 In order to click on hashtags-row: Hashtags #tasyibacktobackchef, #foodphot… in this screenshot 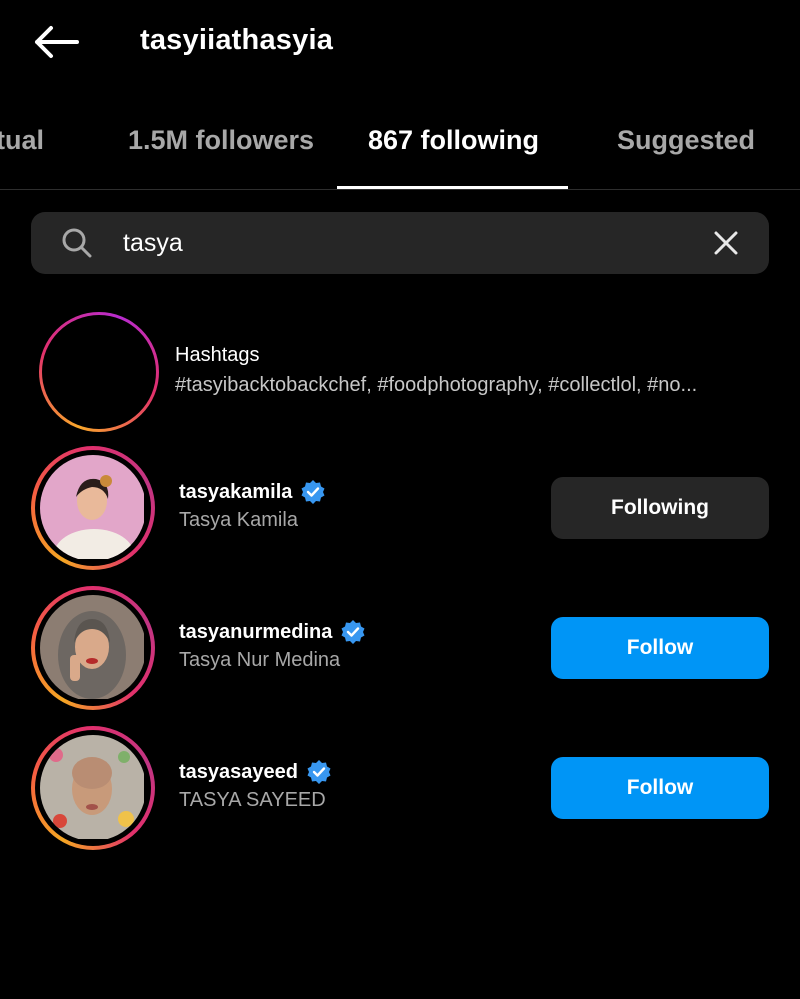, I will do `click(400, 374)`.